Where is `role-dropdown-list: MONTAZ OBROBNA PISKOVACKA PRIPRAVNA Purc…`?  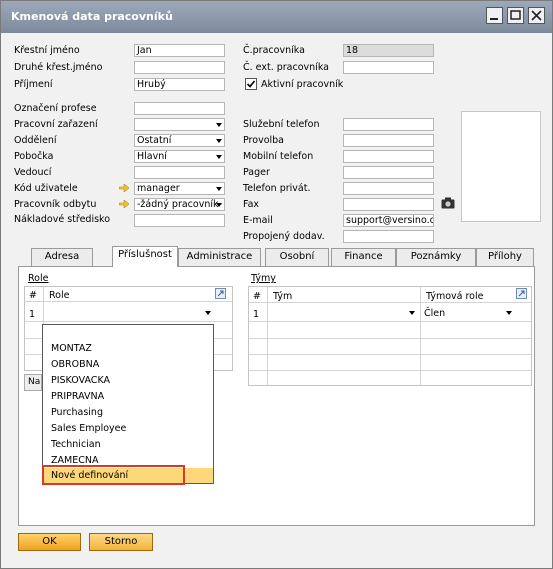 role-dropdown-list: MONTAZ OBROBNA PISKOVACKA PRIPRAVNA Purc… is located at coordinates (128, 404).